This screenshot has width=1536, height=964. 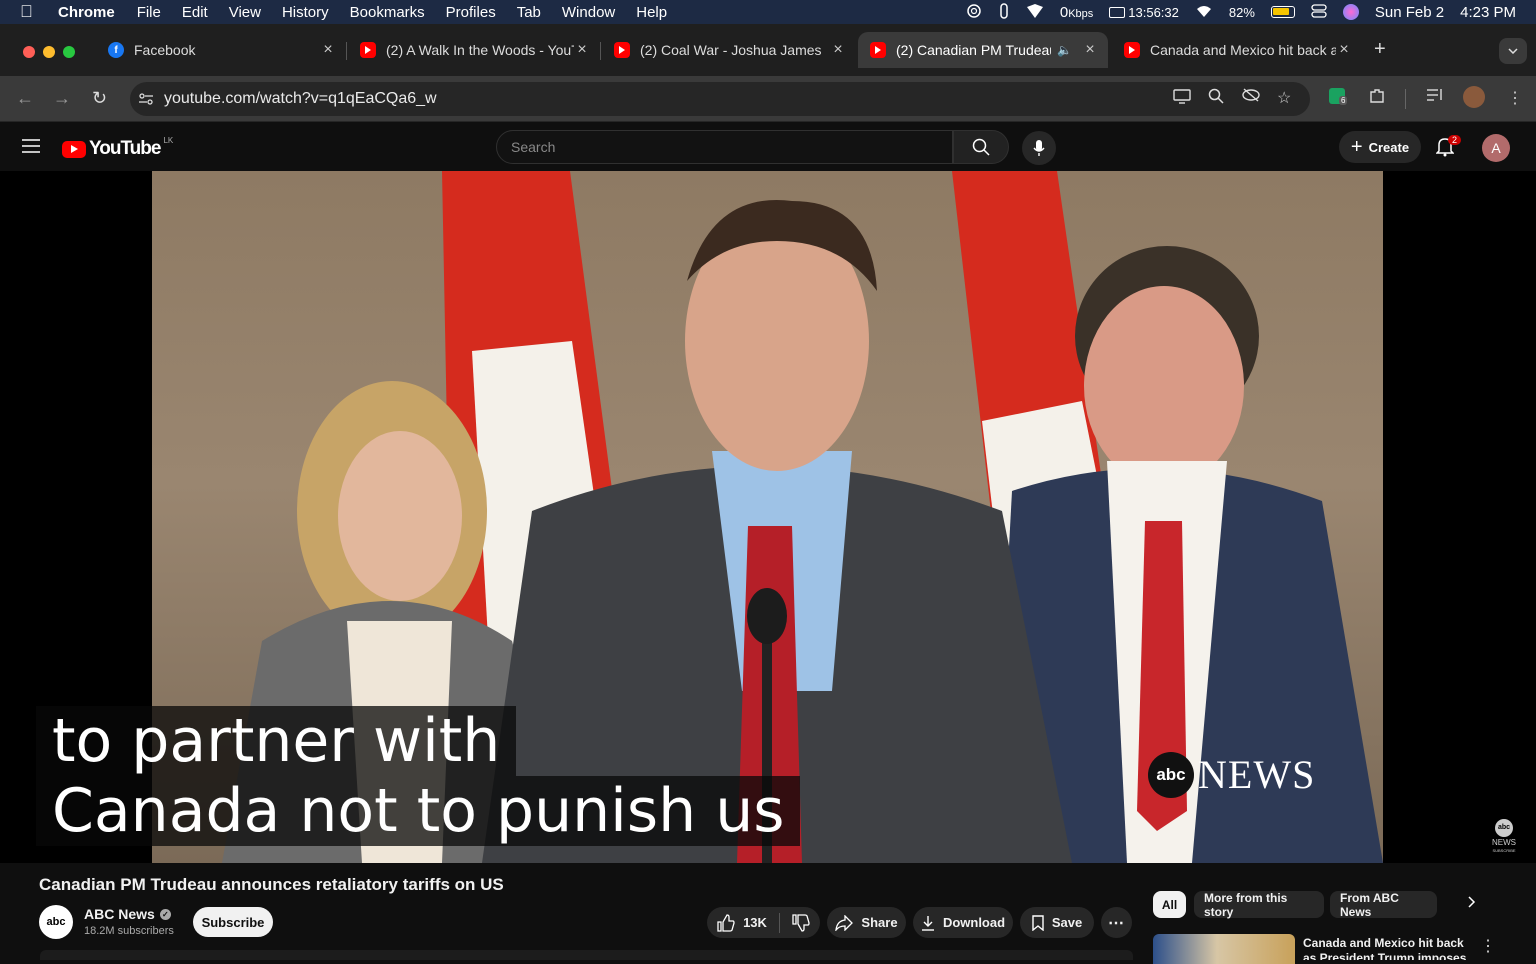 I want to click on search-input, so click(x=731, y=147).